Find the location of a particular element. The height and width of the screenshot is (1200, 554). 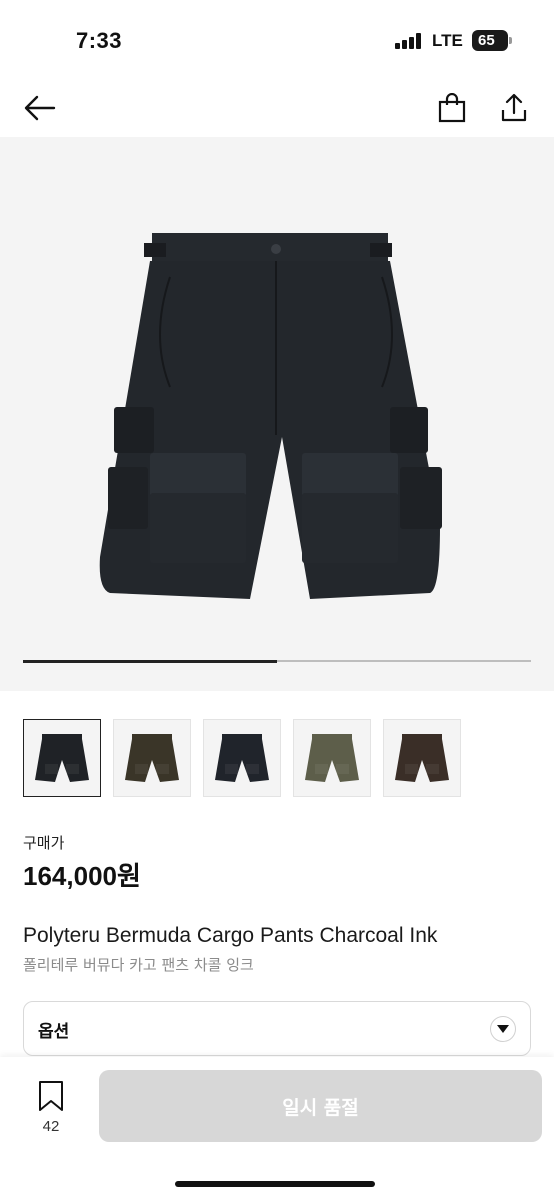

status-time: 7:33 is located at coordinates (99, 40).